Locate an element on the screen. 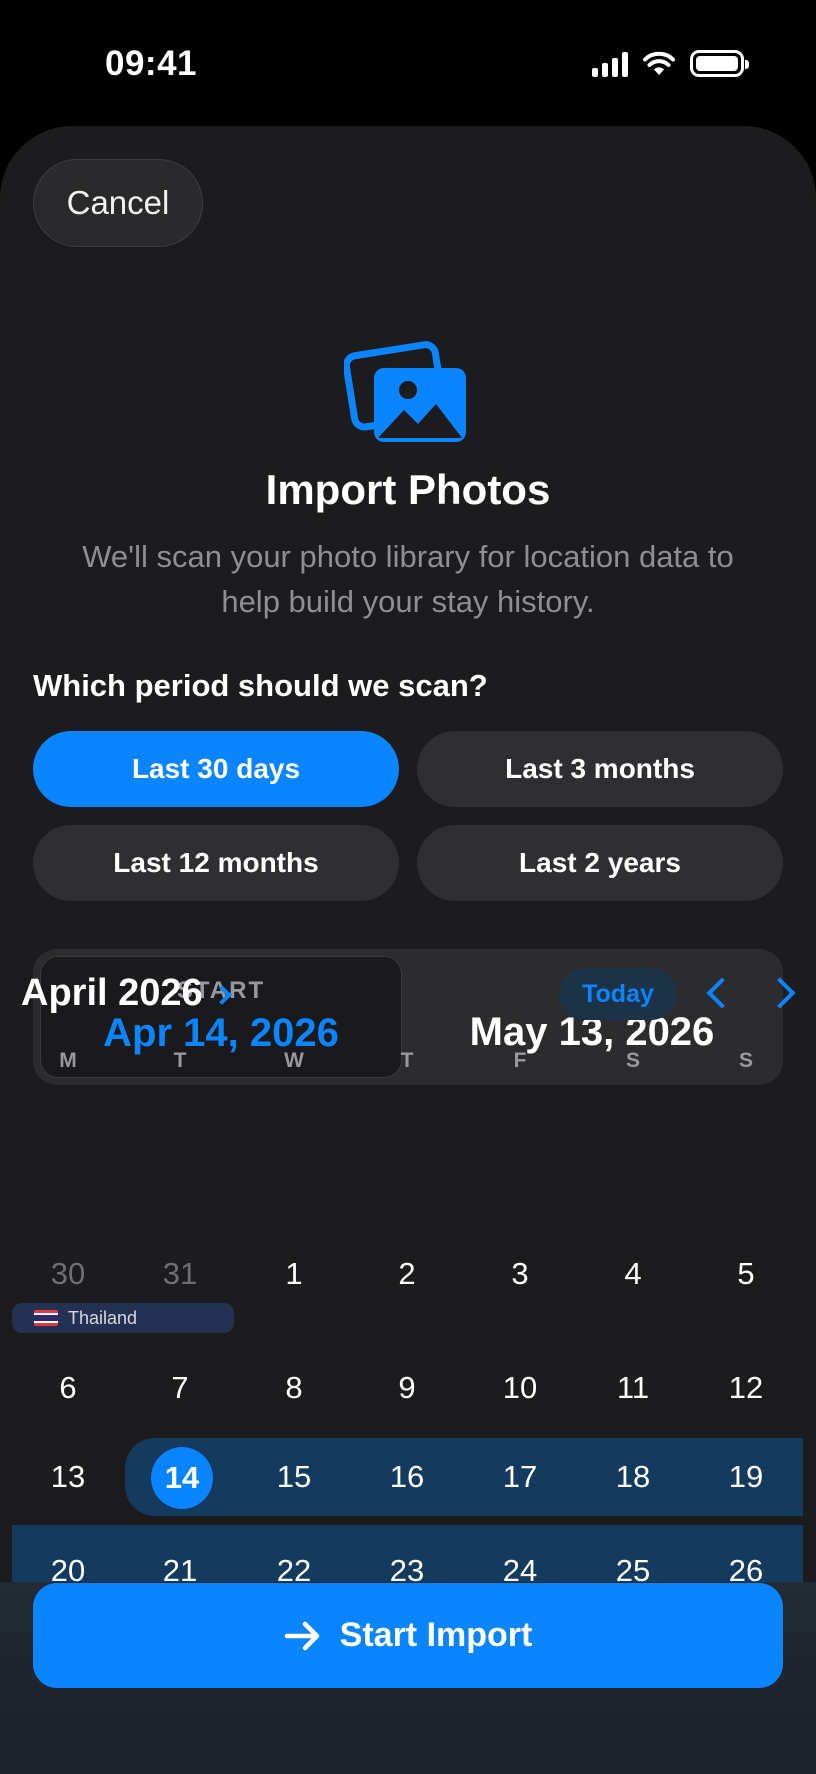  calendar-day: 10 is located at coordinates (520, 1388).